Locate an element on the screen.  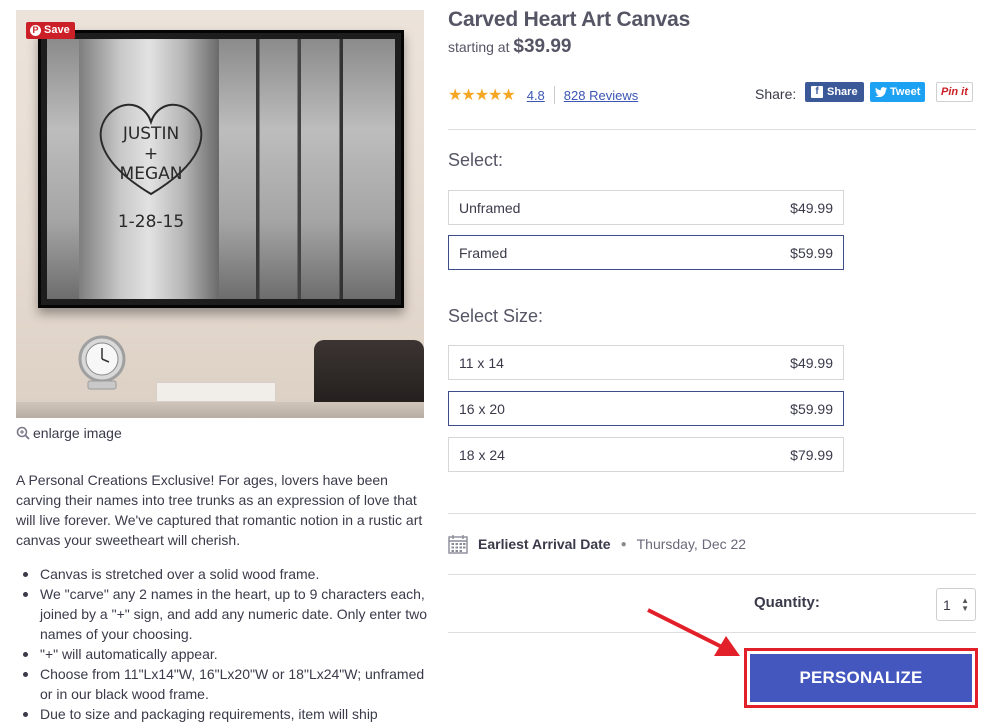
twitter-tweet-button: Tweet is located at coordinates (898, 92).